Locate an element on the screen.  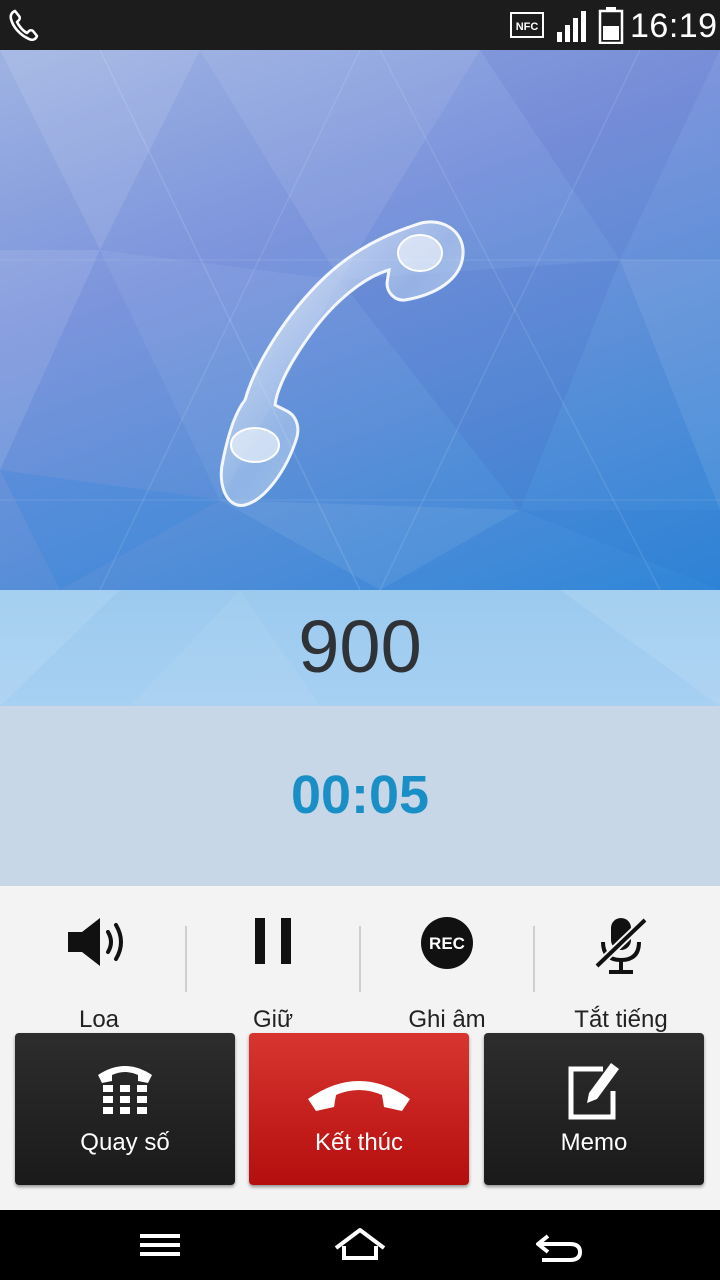
caller-number-strip: 900 is located at coordinates (360, 648).